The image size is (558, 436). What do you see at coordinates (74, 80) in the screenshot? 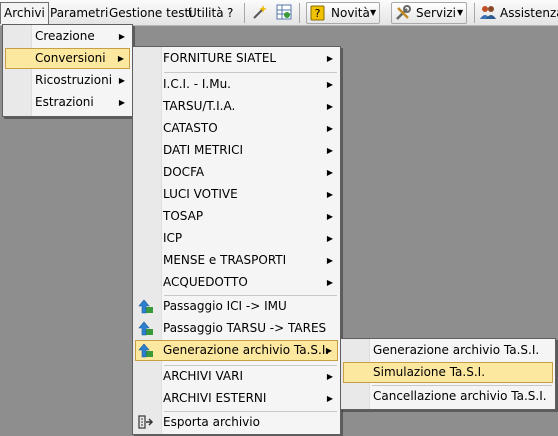
I see `menu-item-label: Ricostruzioni` at bounding box center [74, 80].